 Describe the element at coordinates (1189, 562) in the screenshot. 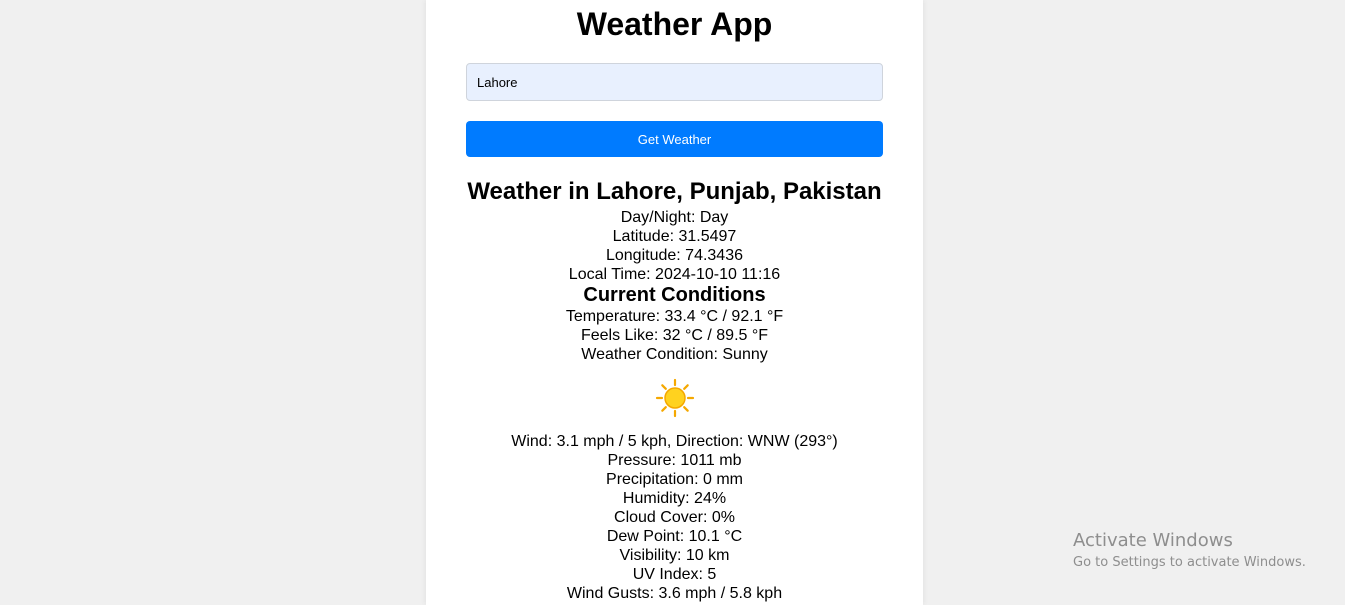

I see `watermark-subtitle: Go to Settings to activate Windows.` at that location.